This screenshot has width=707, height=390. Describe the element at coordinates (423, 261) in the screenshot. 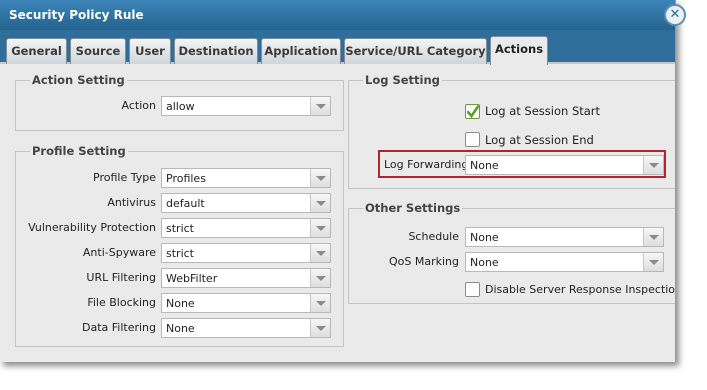

I see `qos-marking-label: QoS Marking` at that location.